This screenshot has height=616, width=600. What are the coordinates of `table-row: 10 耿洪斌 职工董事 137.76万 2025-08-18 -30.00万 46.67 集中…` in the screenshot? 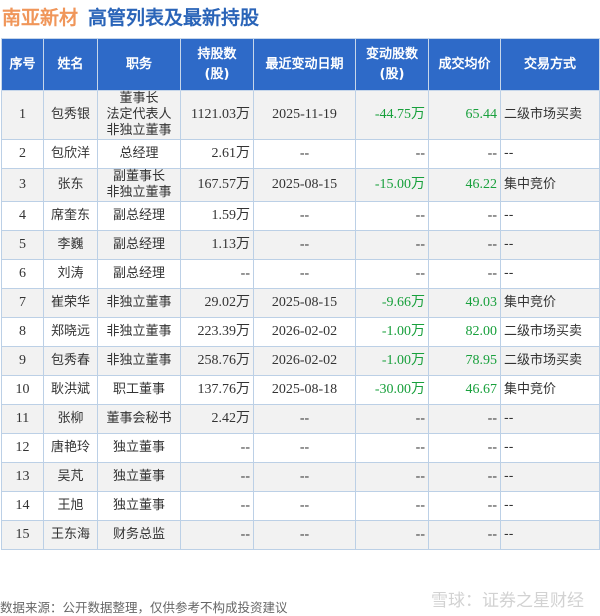 It's located at (300, 390).